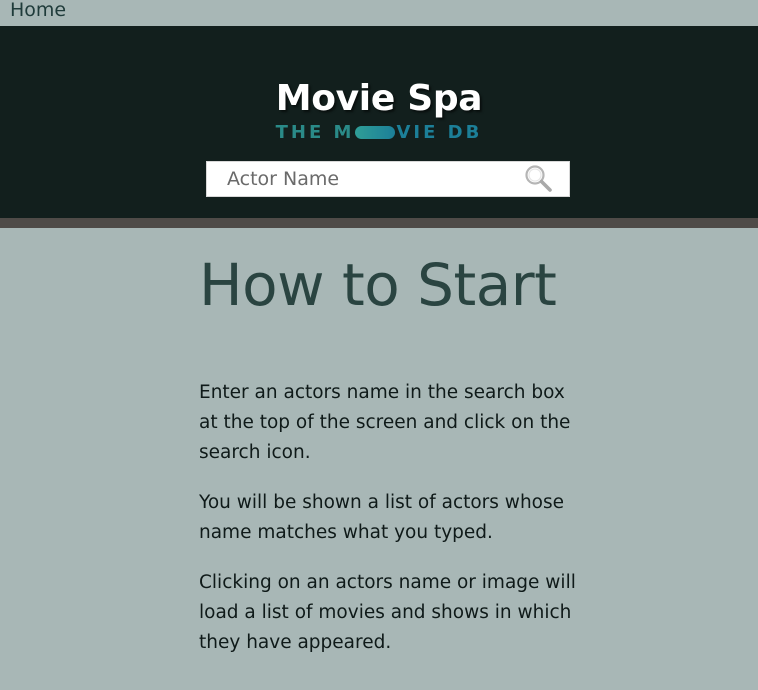 This screenshot has width=758, height=690. What do you see at coordinates (38, 10) in the screenshot?
I see `home-link: Home` at bounding box center [38, 10].